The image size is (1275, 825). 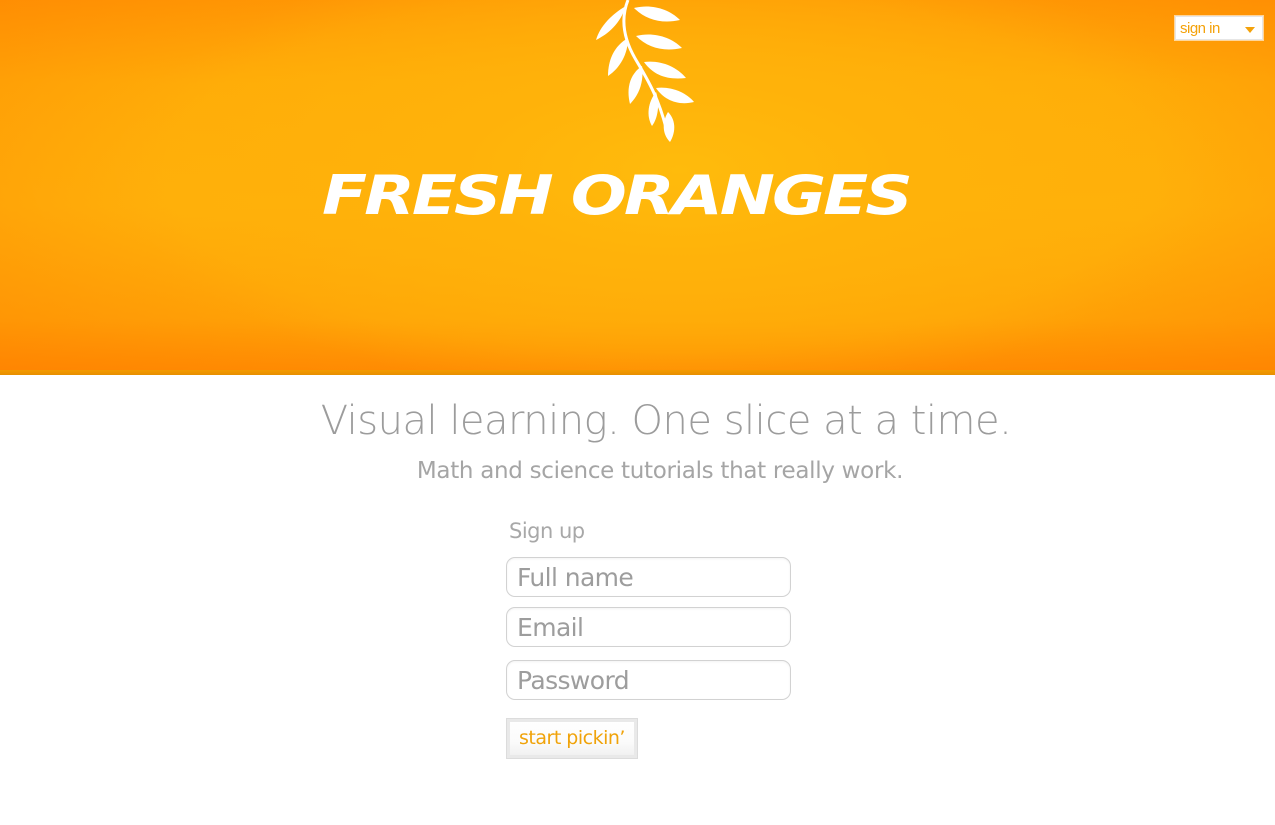 What do you see at coordinates (648, 627) in the screenshot?
I see `email-field` at bounding box center [648, 627].